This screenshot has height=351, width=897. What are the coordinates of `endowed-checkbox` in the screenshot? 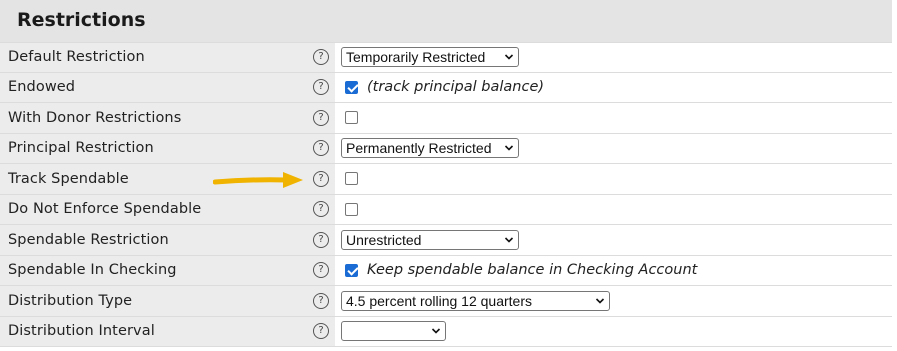 It's located at (351, 87).